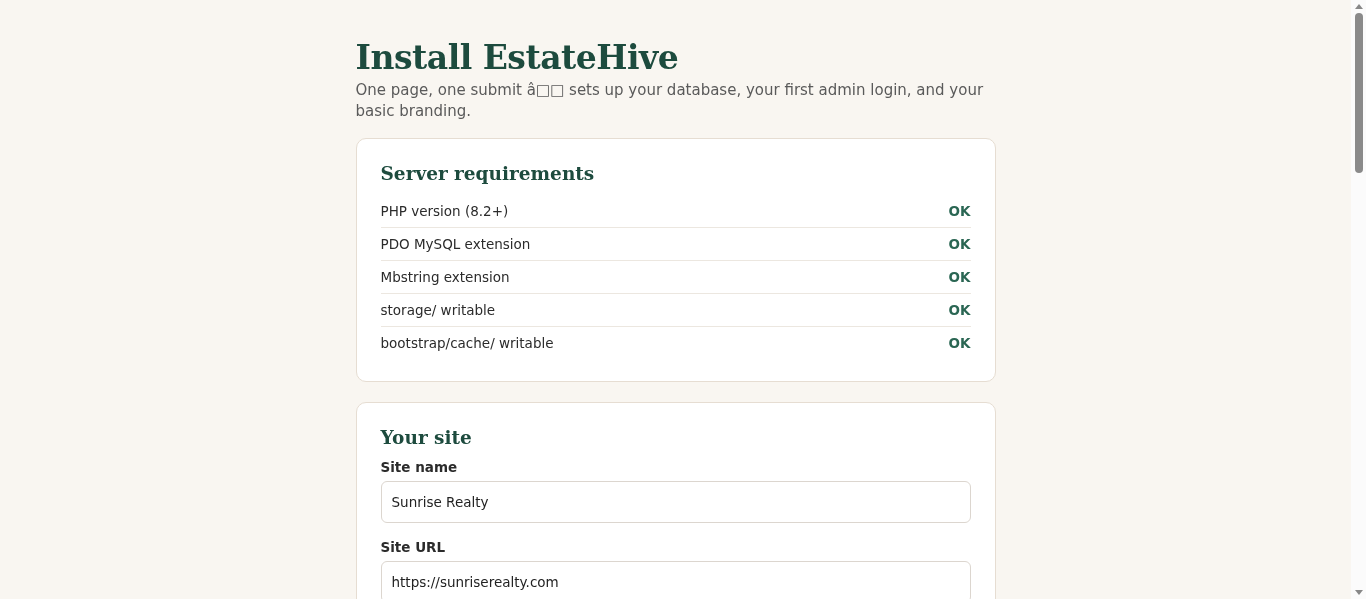 This screenshot has width=1366, height=599. Describe the element at coordinates (670, 101) in the screenshot. I see `page-subtitle: One page, one submit â□□ sets up your database, your first admin login, and your basic branding.` at that location.